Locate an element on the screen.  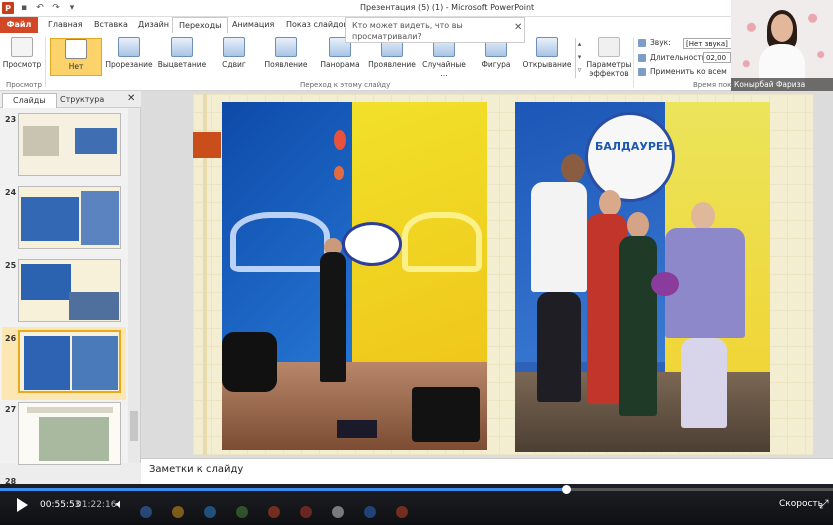
slide-number: 25 is located at coordinates (11, 265).